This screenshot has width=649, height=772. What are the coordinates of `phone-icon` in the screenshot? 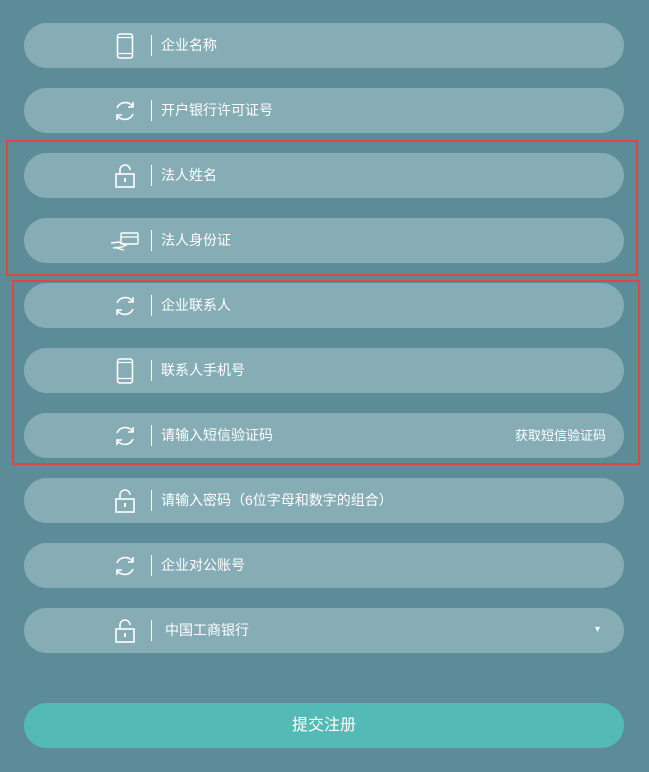 It's located at (125, 46).